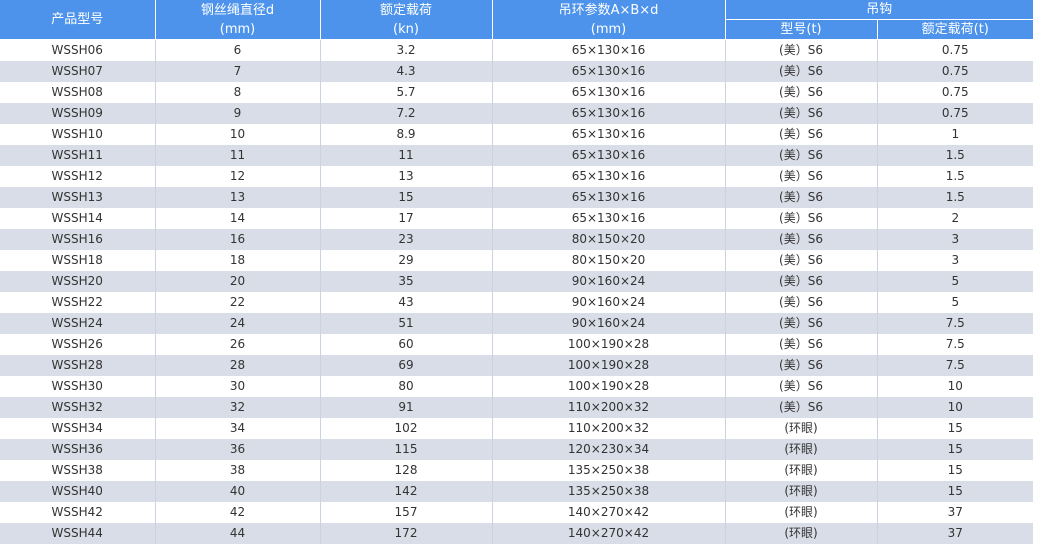 This screenshot has height=545, width=1038. I want to click on cell-model: WSSH24, so click(78, 323).